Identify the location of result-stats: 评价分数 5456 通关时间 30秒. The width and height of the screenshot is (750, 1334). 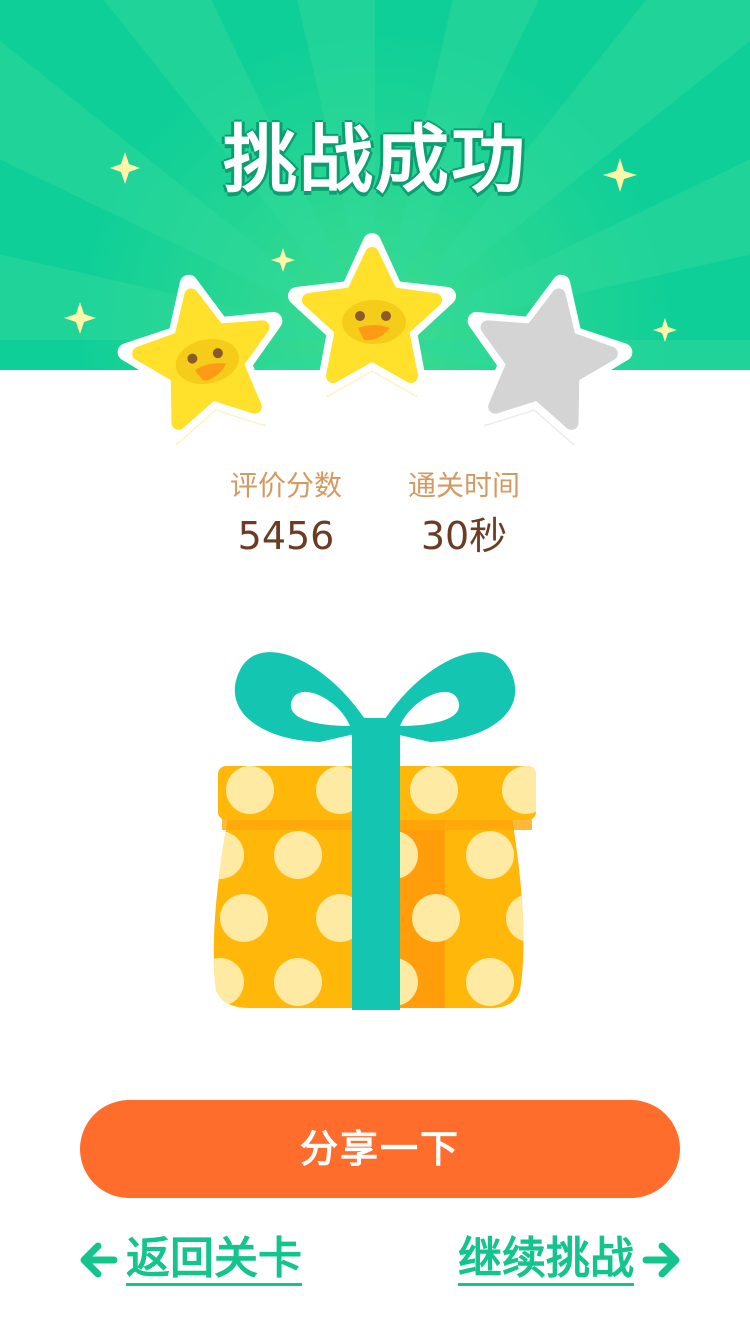
(375, 518).